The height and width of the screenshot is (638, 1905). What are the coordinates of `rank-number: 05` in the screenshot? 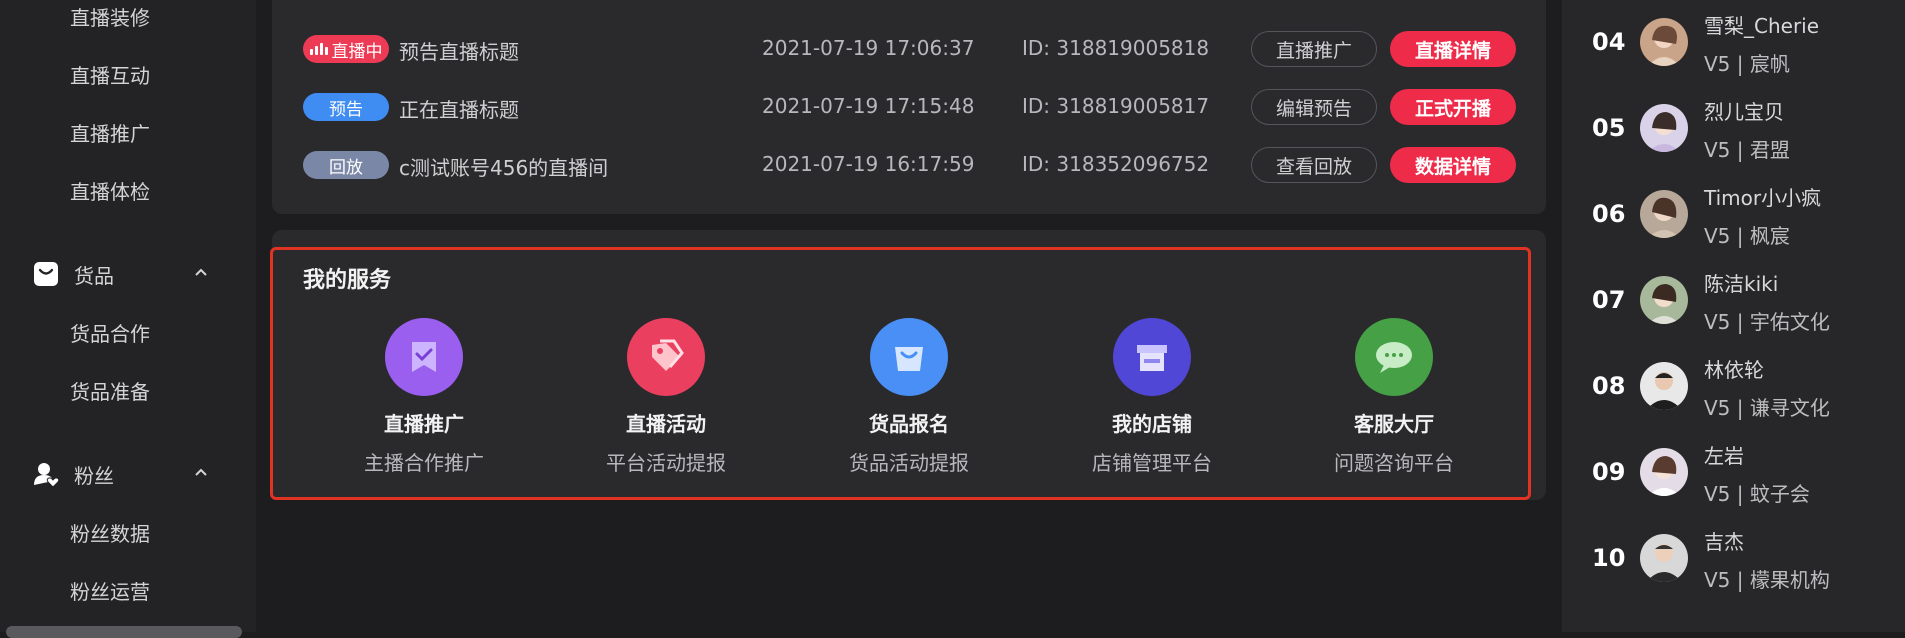 It's located at (1609, 128).